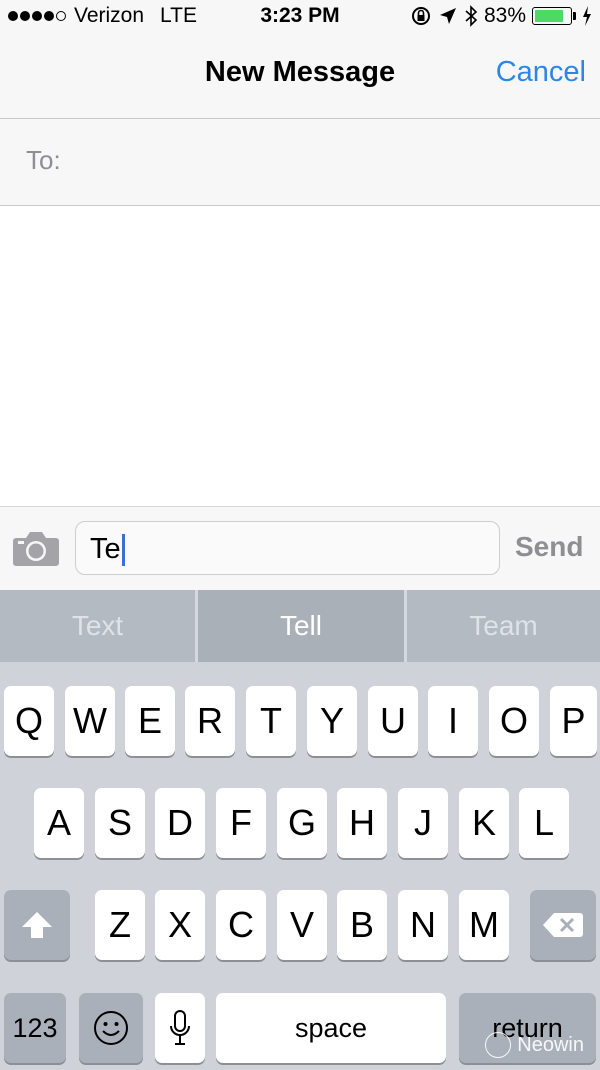 The height and width of the screenshot is (1070, 600). Describe the element at coordinates (498, 1045) in the screenshot. I see `neowin-logo-icon` at that location.